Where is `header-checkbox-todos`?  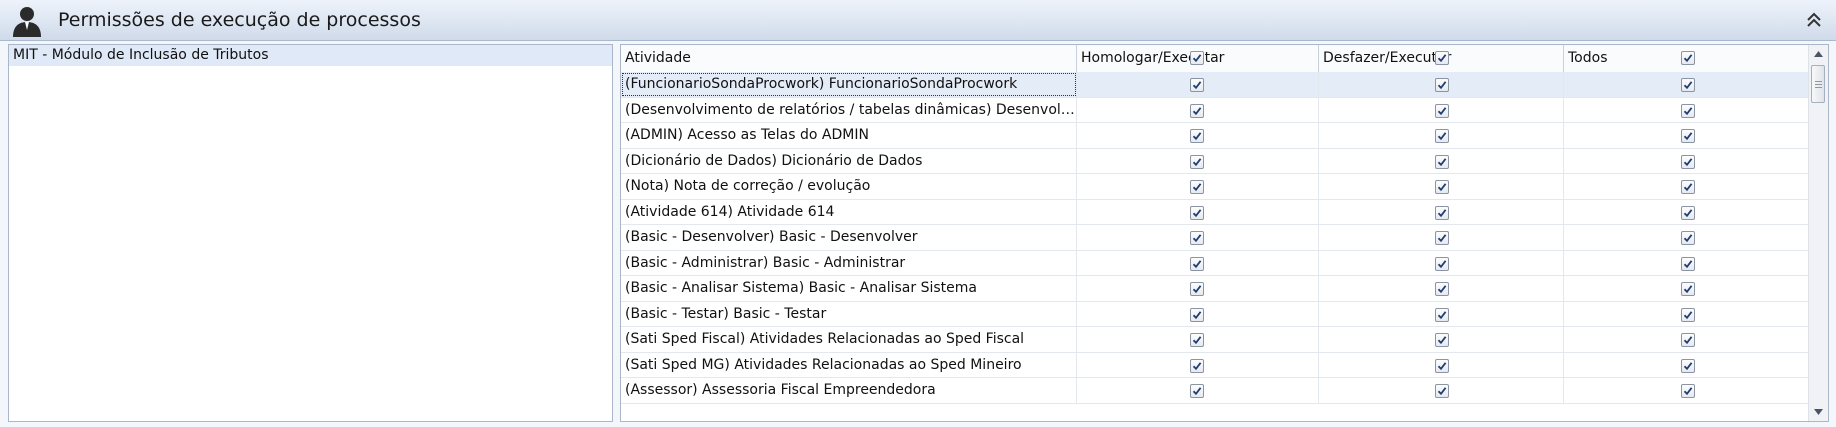
header-checkbox-todos is located at coordinates (1688, 58).